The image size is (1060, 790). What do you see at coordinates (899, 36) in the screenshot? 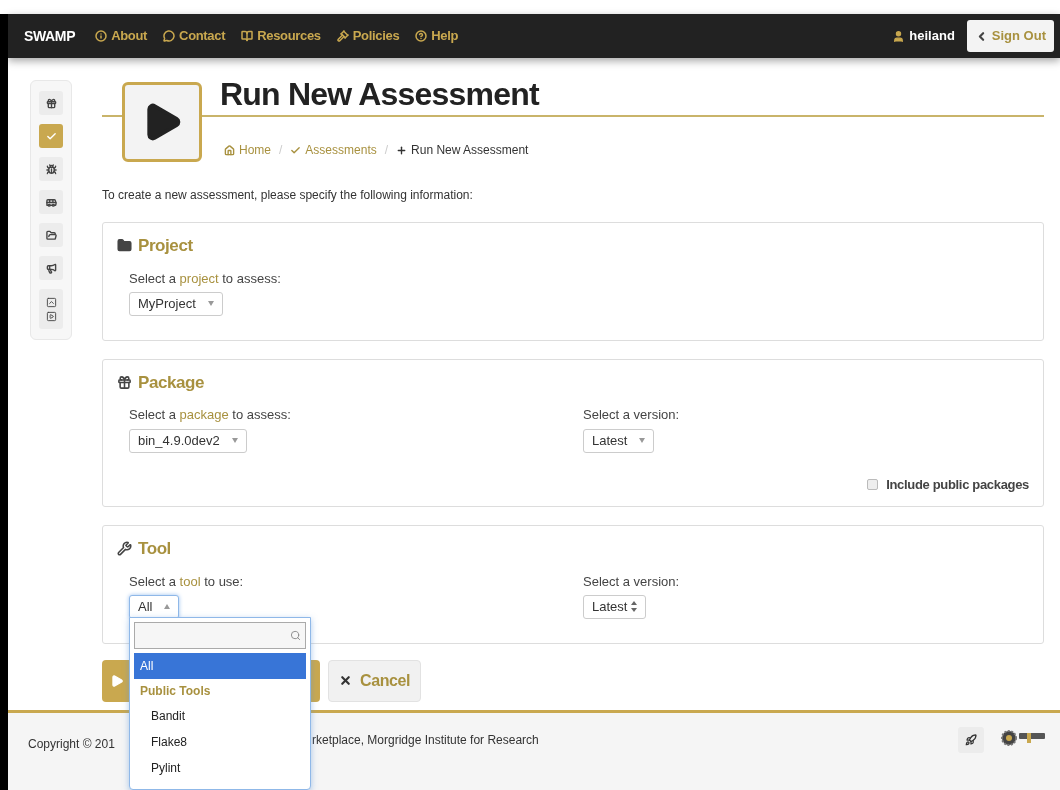
I see `user-icon` at bounding box center [899, 36].